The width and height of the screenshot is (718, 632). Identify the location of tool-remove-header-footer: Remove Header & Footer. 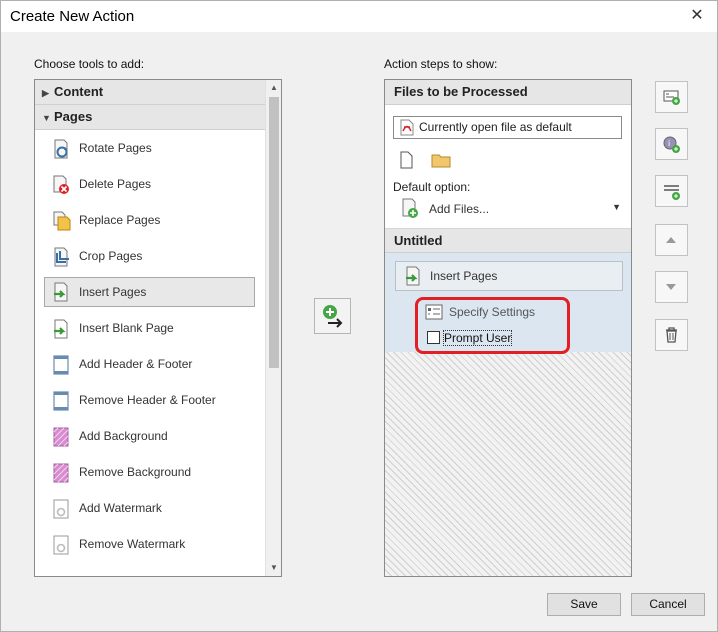
(150, 400).